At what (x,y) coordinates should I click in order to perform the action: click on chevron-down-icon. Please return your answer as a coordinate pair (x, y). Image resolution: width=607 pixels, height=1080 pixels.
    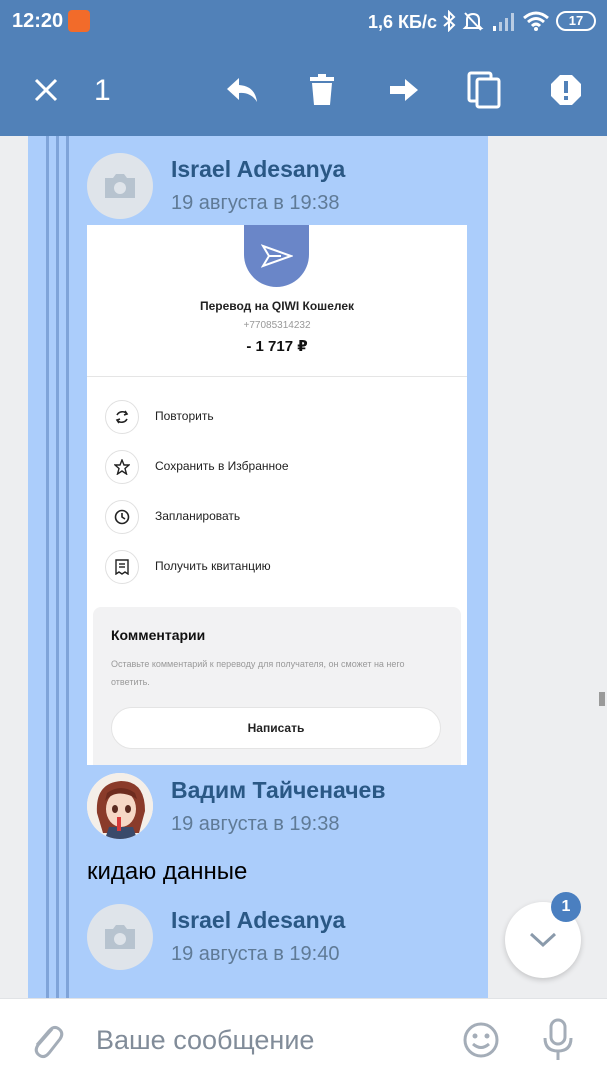
    Looking at the image, I should click on (543, 940).